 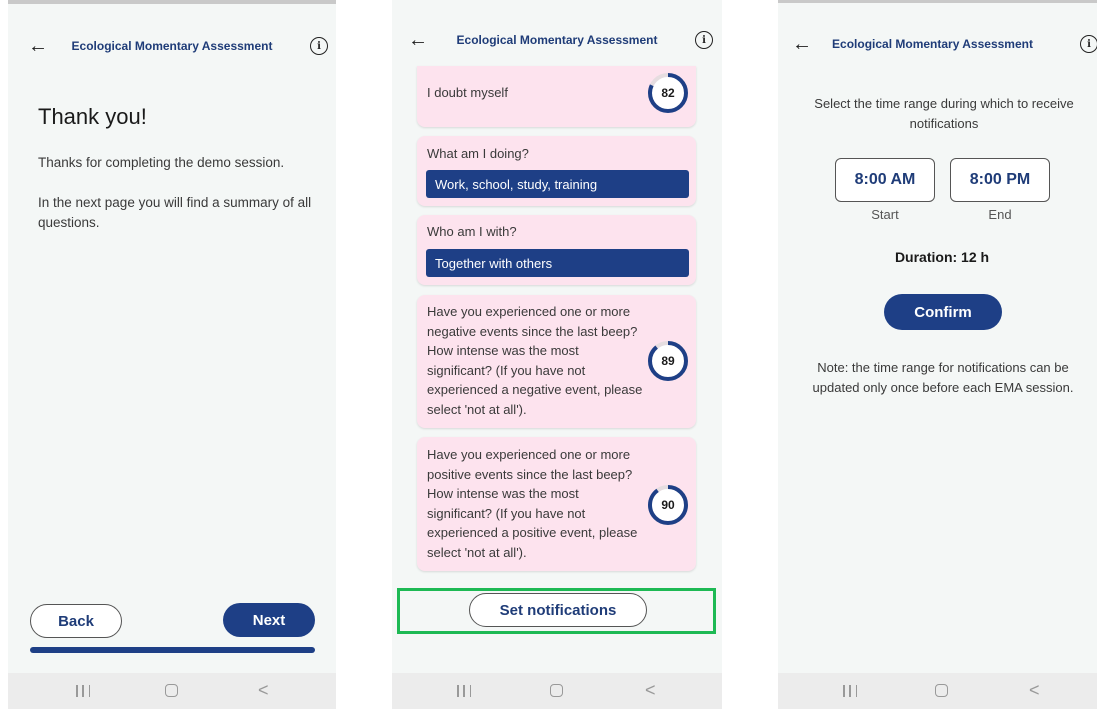 I want to click on duration-text: Duration: 12 h, so click(x=942, y=257).